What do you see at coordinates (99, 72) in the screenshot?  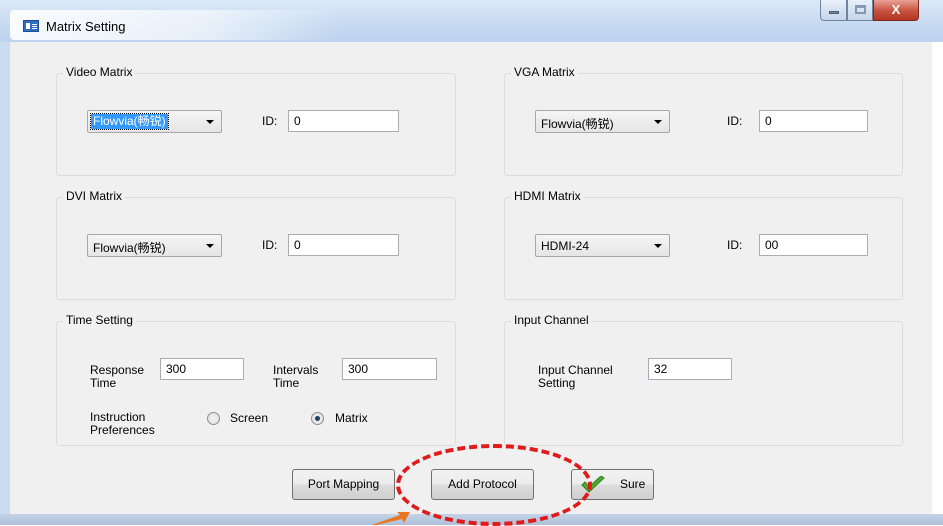 I see `video-matrix-title: Video Matrix` at bounding box center [99, 72].